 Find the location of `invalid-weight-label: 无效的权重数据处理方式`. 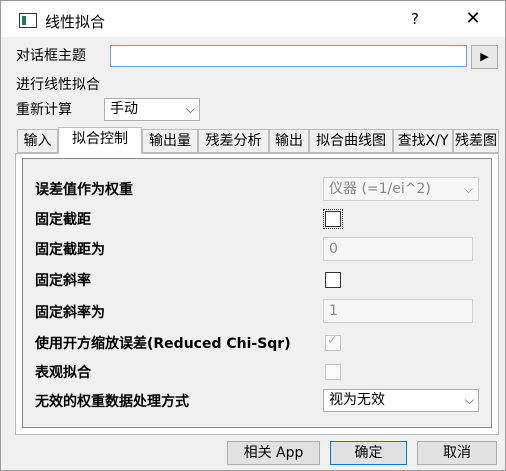

invalid-weight-label: 无效的权重数据处理方式 is located at coordinates (112, 402).